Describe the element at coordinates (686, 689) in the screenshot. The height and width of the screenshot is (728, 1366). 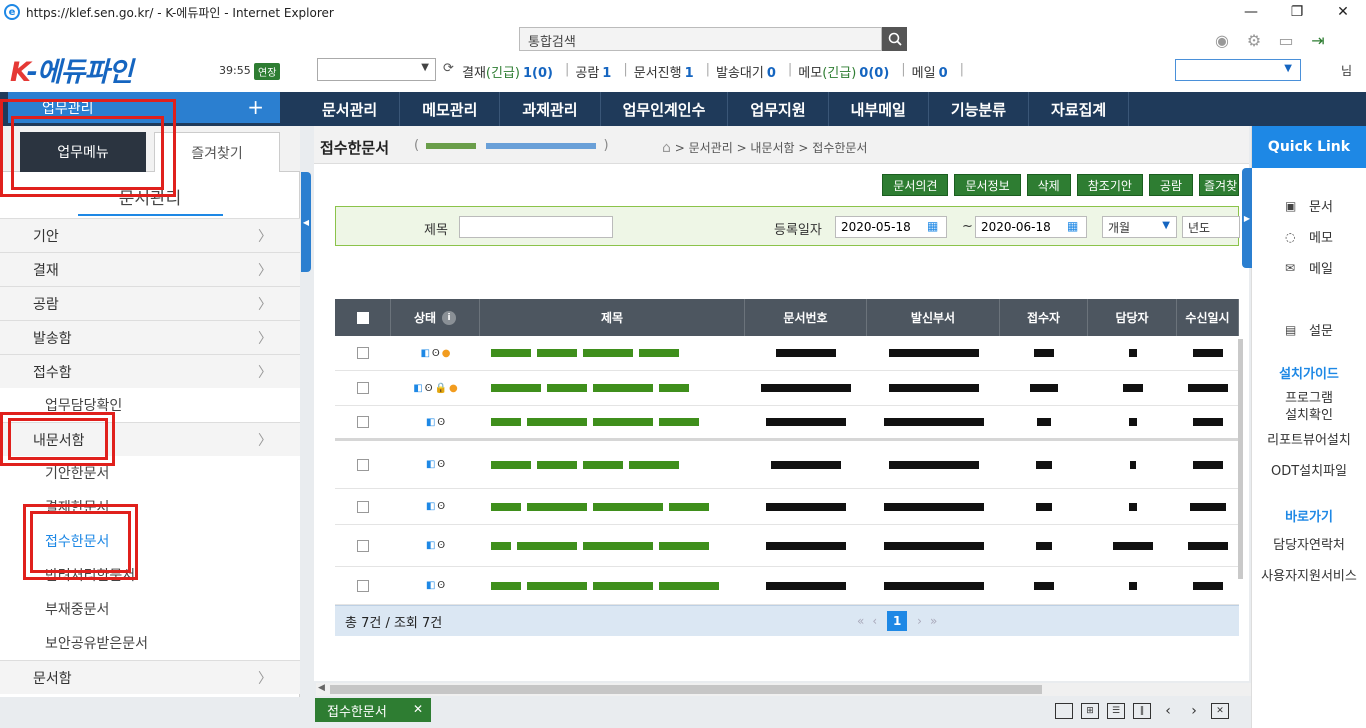
I see `scrollbar-thumb` at that location.